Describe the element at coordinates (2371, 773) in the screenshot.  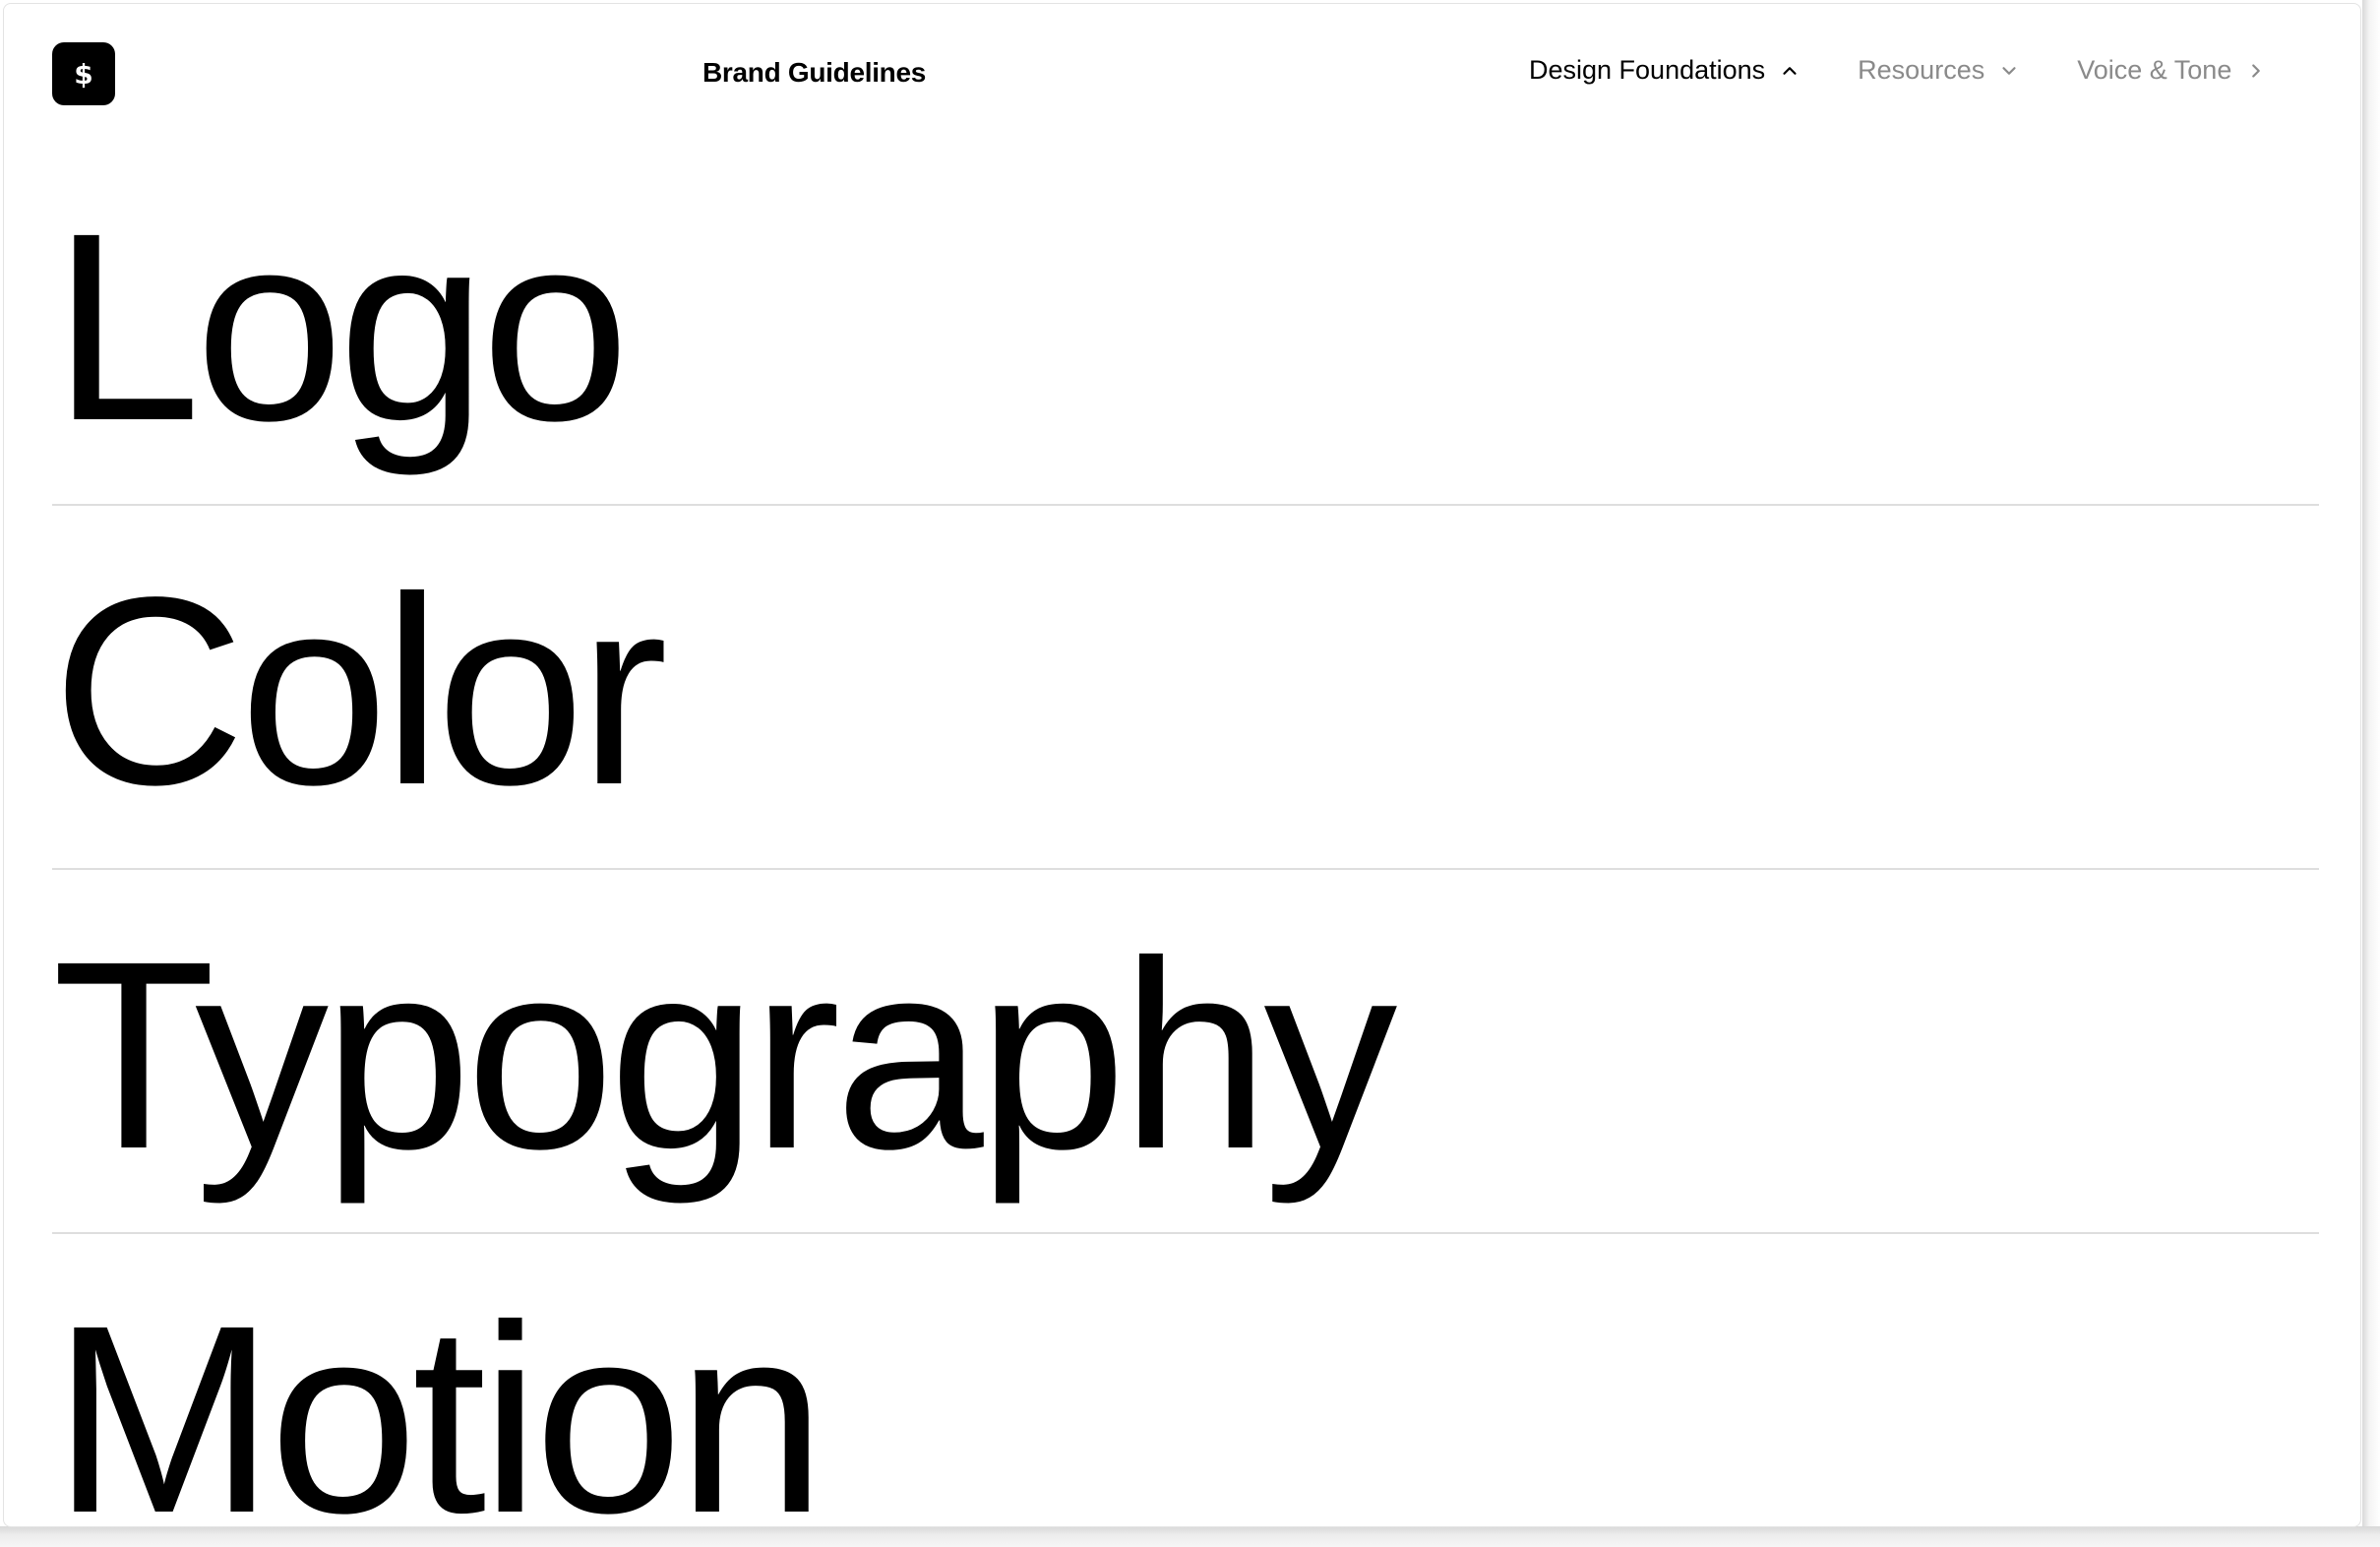
I see `window-edge-right` at that location.